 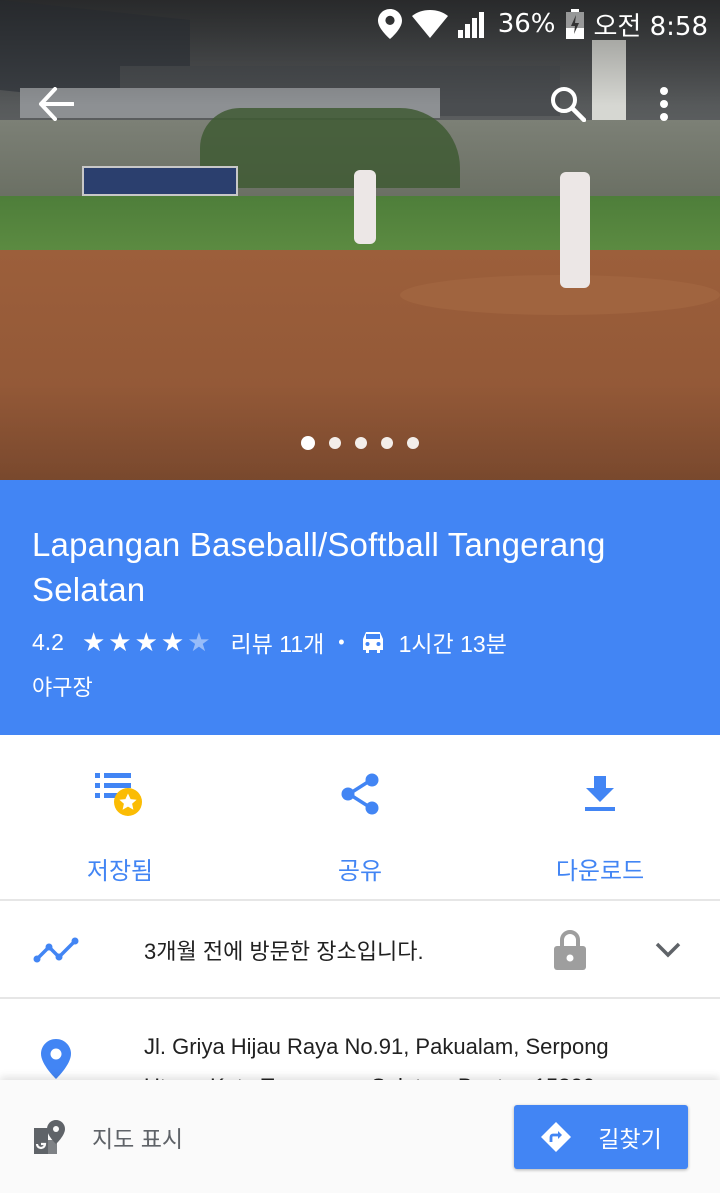 What do you see at coordinates (360, 1136) in the screenshot?
I see `bottom-action-bar: 지도 표시 길찾기` at bounding box center [360, 1136].